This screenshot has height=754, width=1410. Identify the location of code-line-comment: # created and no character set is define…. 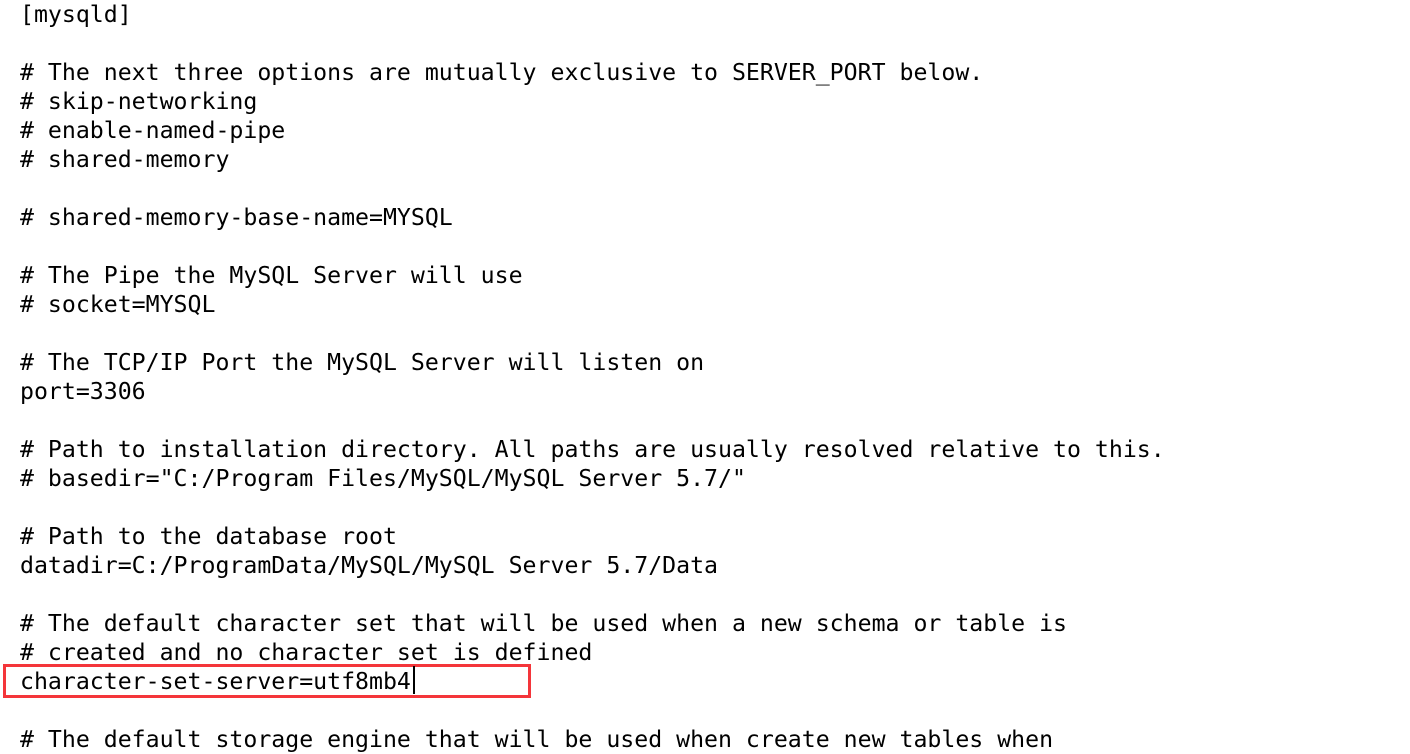
(306, 652).